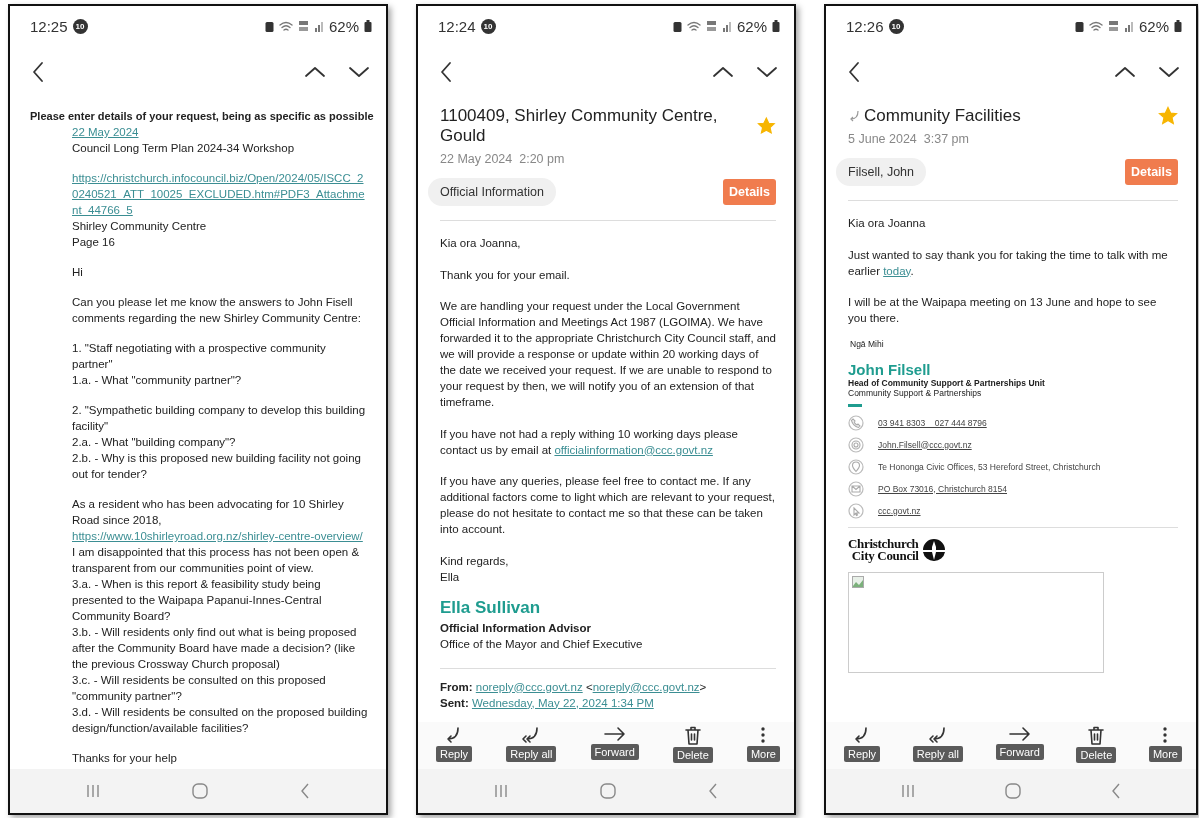 This screenshot has width=1199, height=818. Describe the element at coordinates (933, 549) in the screenshot. I see `logo-emblem-icon` at that location.